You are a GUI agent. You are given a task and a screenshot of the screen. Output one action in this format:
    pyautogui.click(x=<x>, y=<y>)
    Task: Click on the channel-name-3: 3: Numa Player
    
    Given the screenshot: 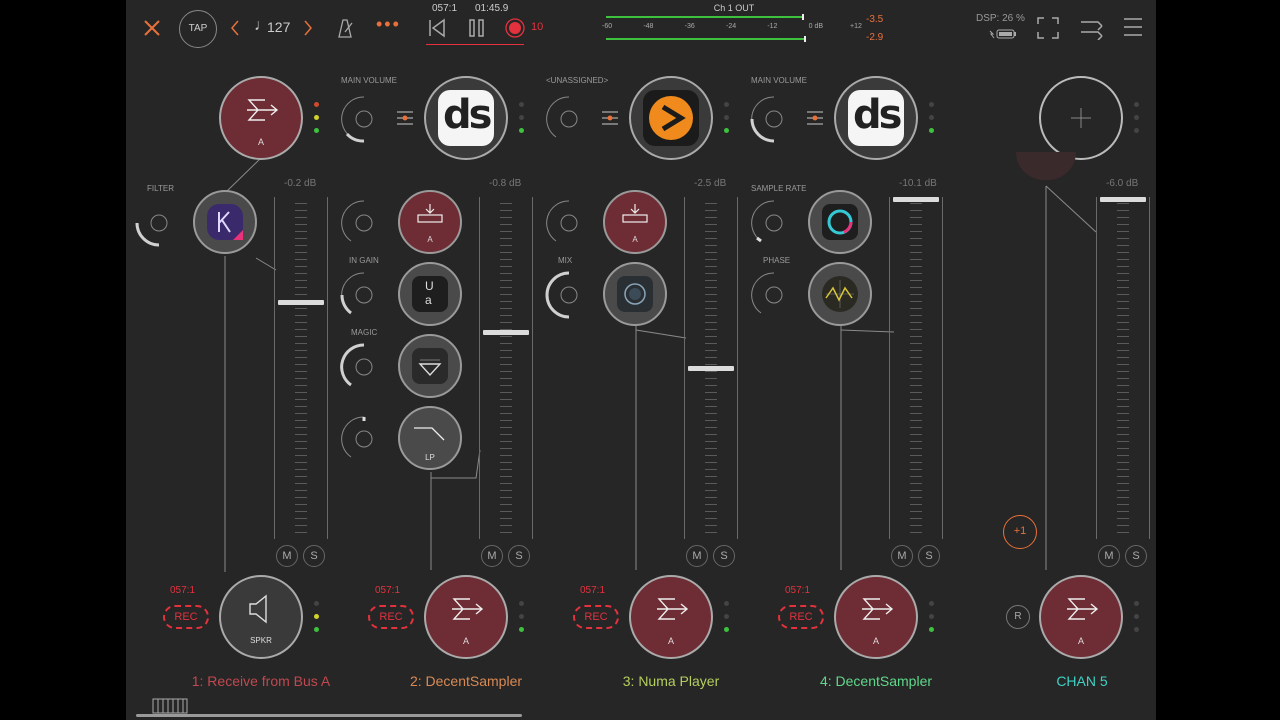 What is the action you would take?
    pyautogui.click(x=671, y=681)
    